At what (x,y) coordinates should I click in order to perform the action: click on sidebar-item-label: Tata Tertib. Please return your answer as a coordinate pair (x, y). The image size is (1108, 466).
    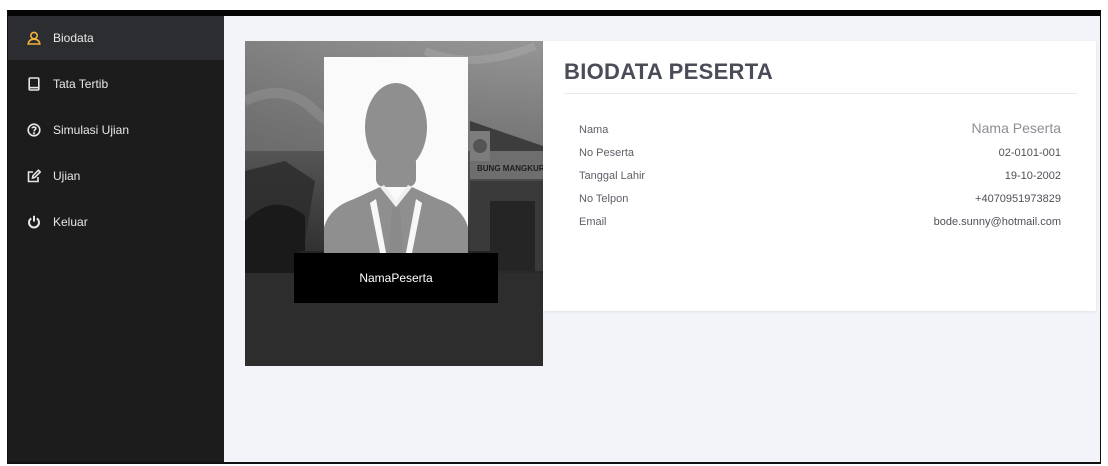
    Looking at the image, I should click on (81, 84).